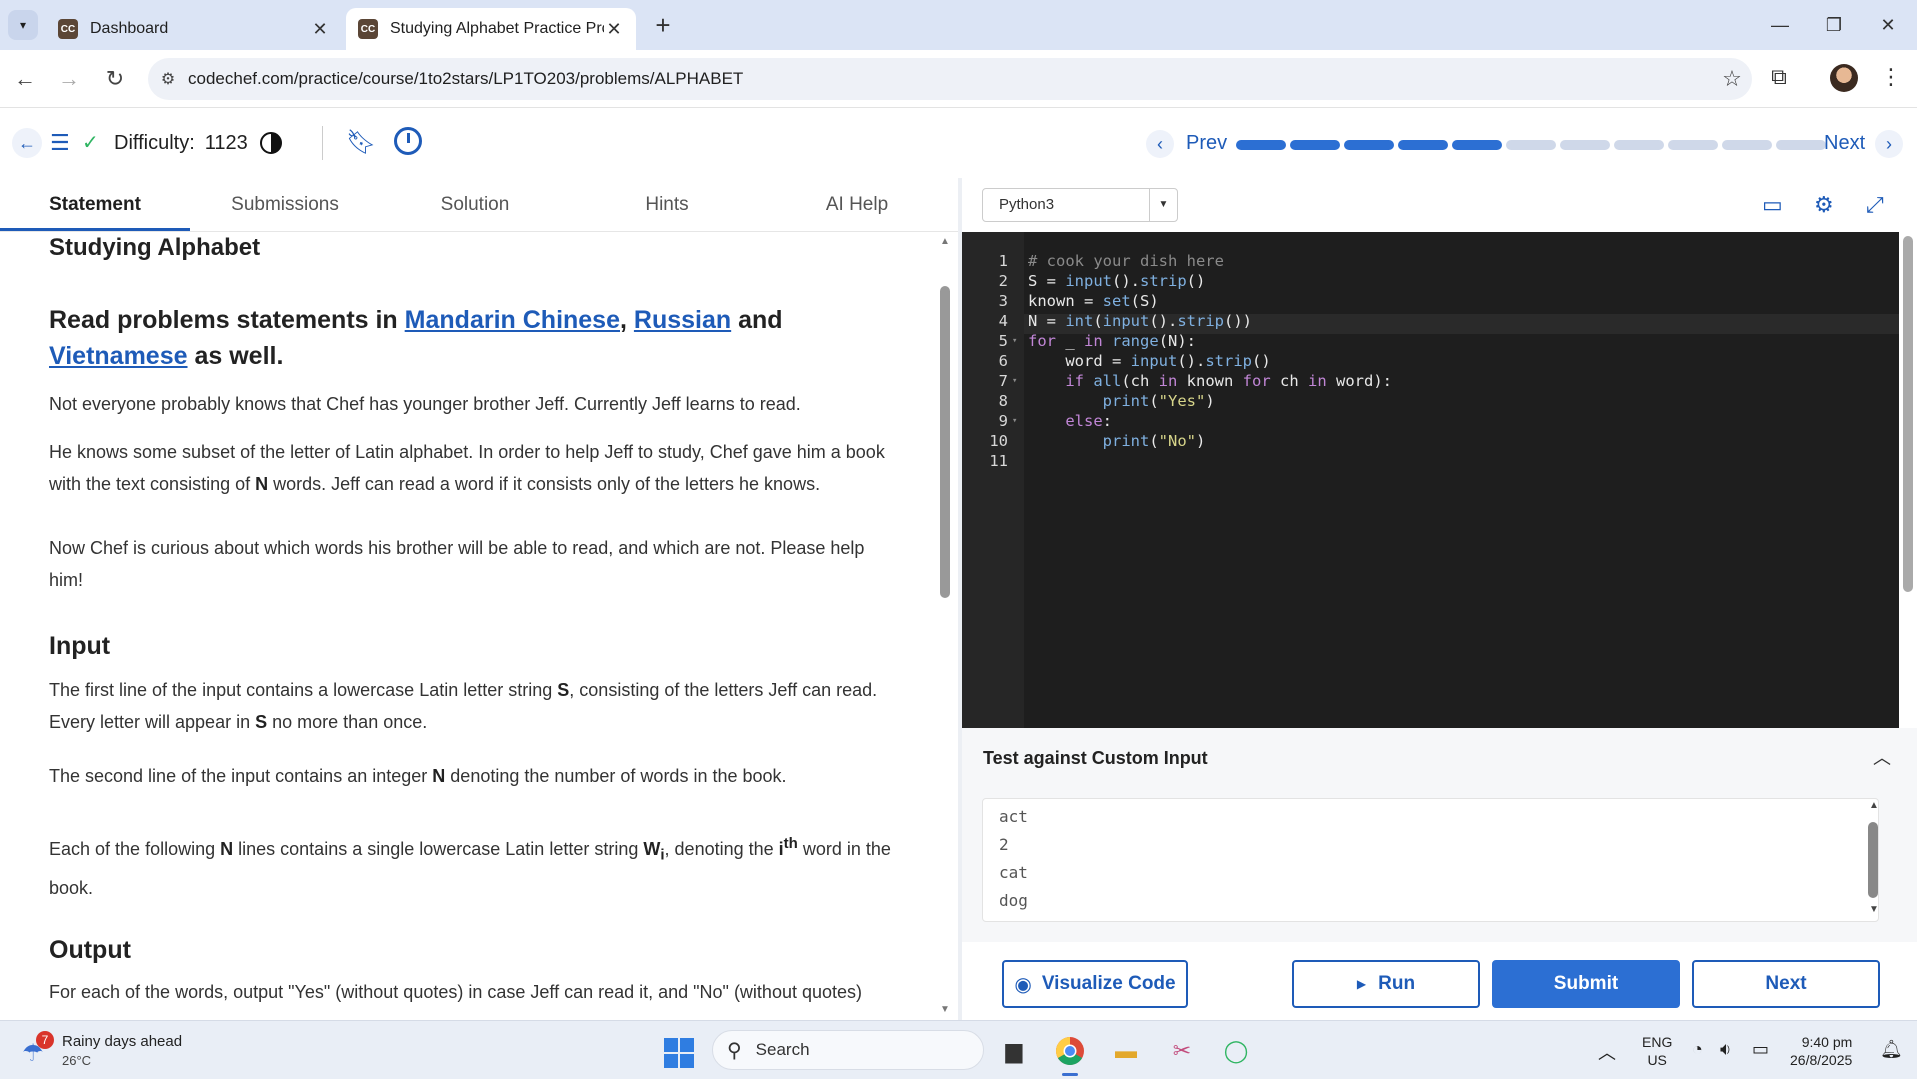 The height and width of the screenshot is (1079, 1917). I want to click on weather-title: Rainy days ahead, so click(122, 1041).